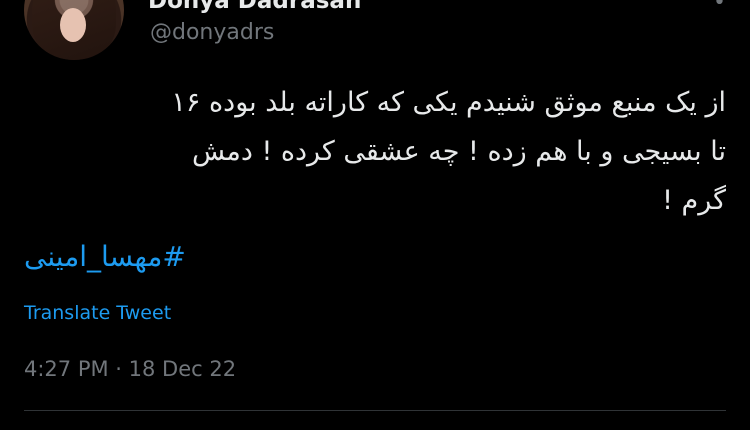 This screenshot has width=750, height=430. I want to click on user-handle: @donyadrs, so click(212, 32).